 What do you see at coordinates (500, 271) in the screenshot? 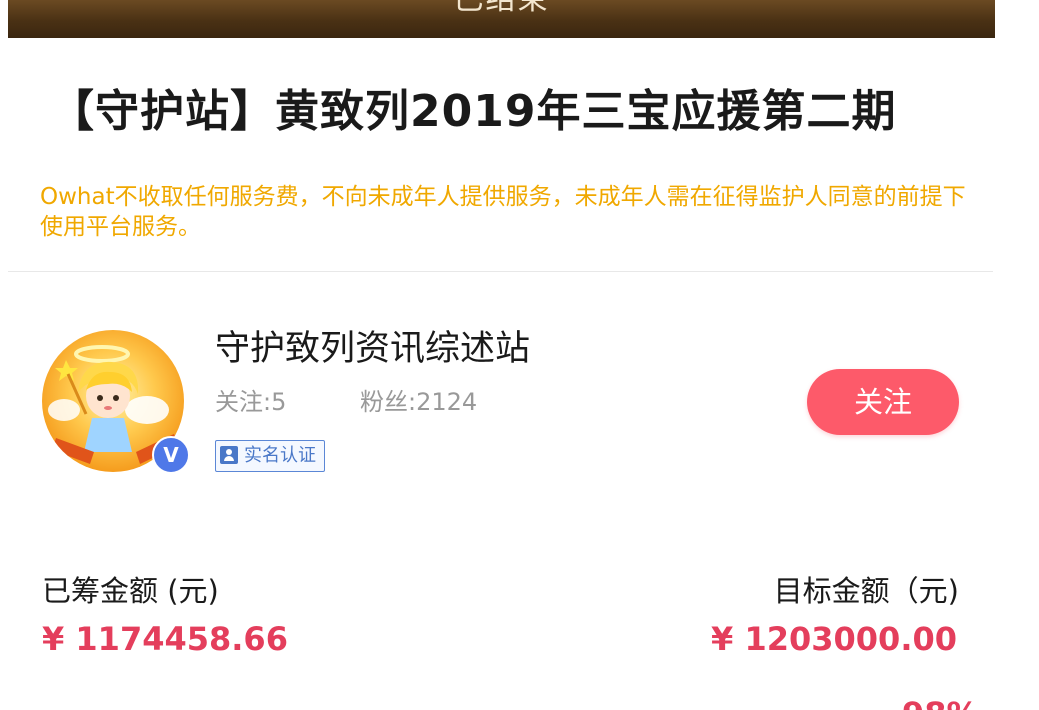
I see `divider` at bounding box center [500, 271].